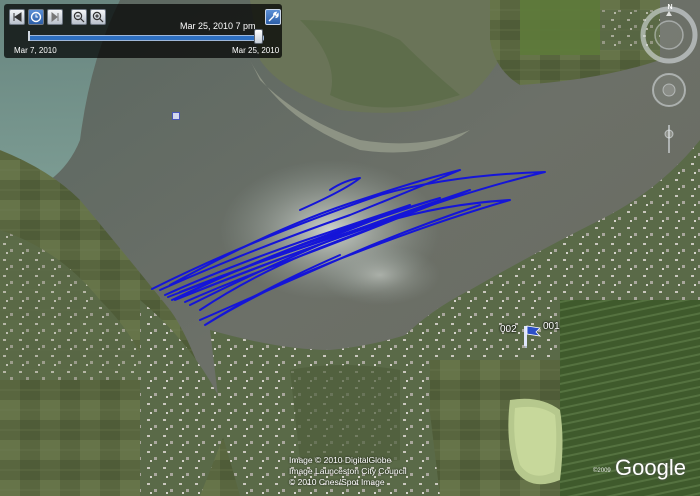 Image resolution: width=700 pixels, height=496 pixels. Describe the element at coordinates (17, 17) in the screenshot. I see `skip-back-icon` at that location.